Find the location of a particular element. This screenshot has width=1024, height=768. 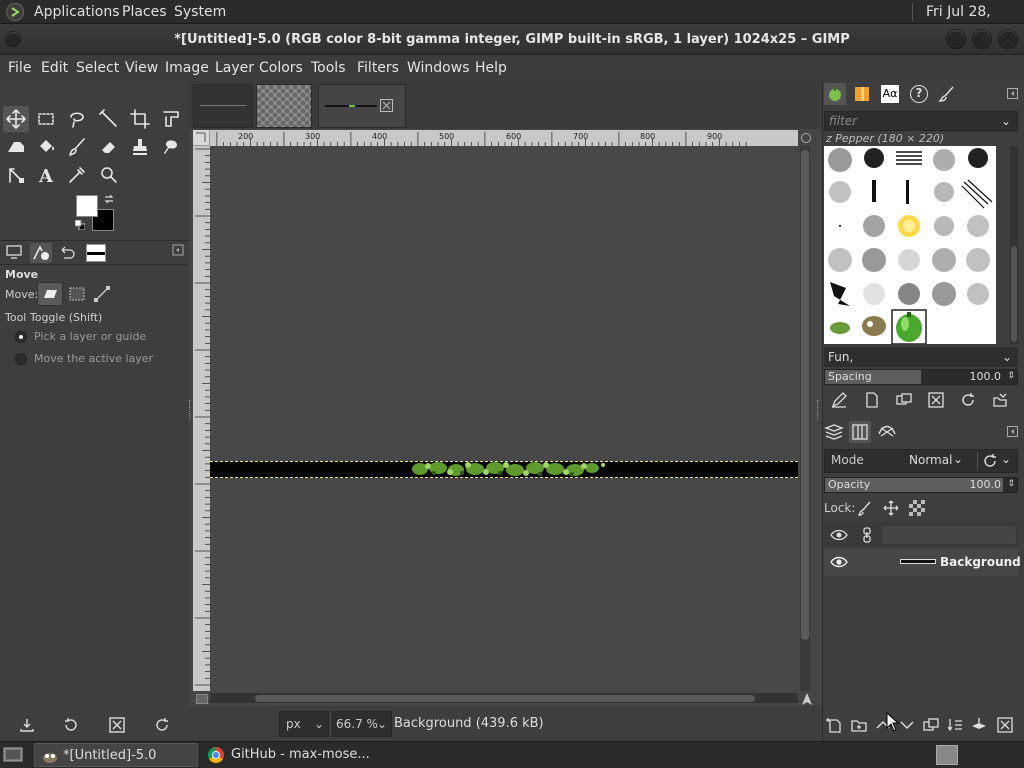

quick-mask-toggle is located at coordinates (202, 699).